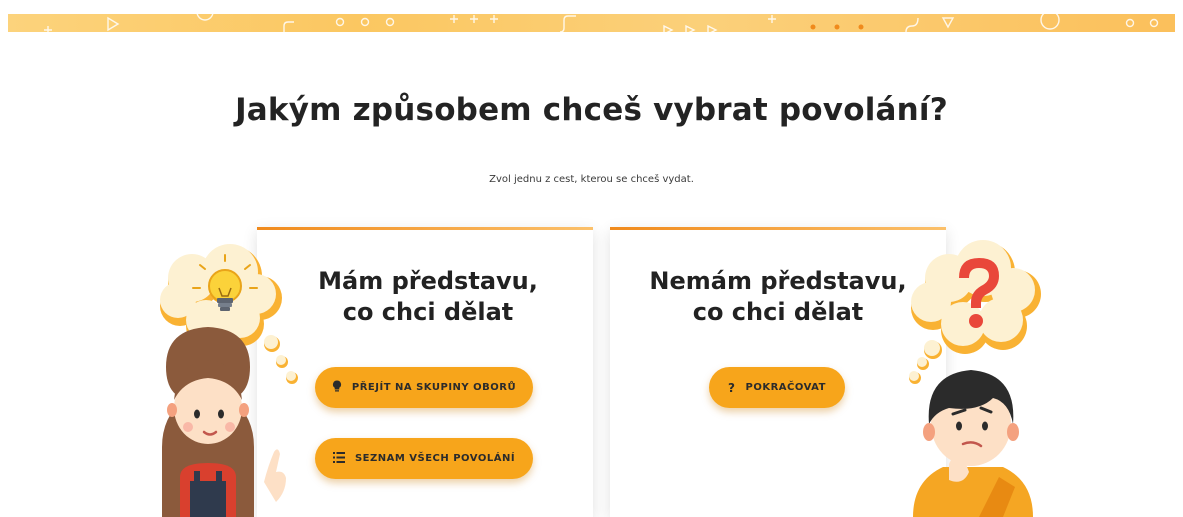  I want to click on card-title-line2: co chci dělat, so click(428, 312).